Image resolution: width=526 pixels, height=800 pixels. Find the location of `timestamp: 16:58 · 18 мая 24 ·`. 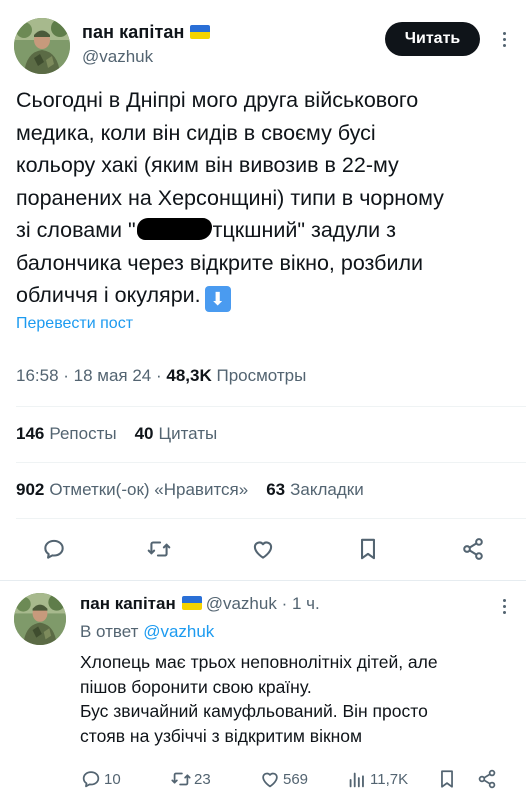

timestamp: 16:58 · 18 мая 24 · is located at coordinates (91, 375).